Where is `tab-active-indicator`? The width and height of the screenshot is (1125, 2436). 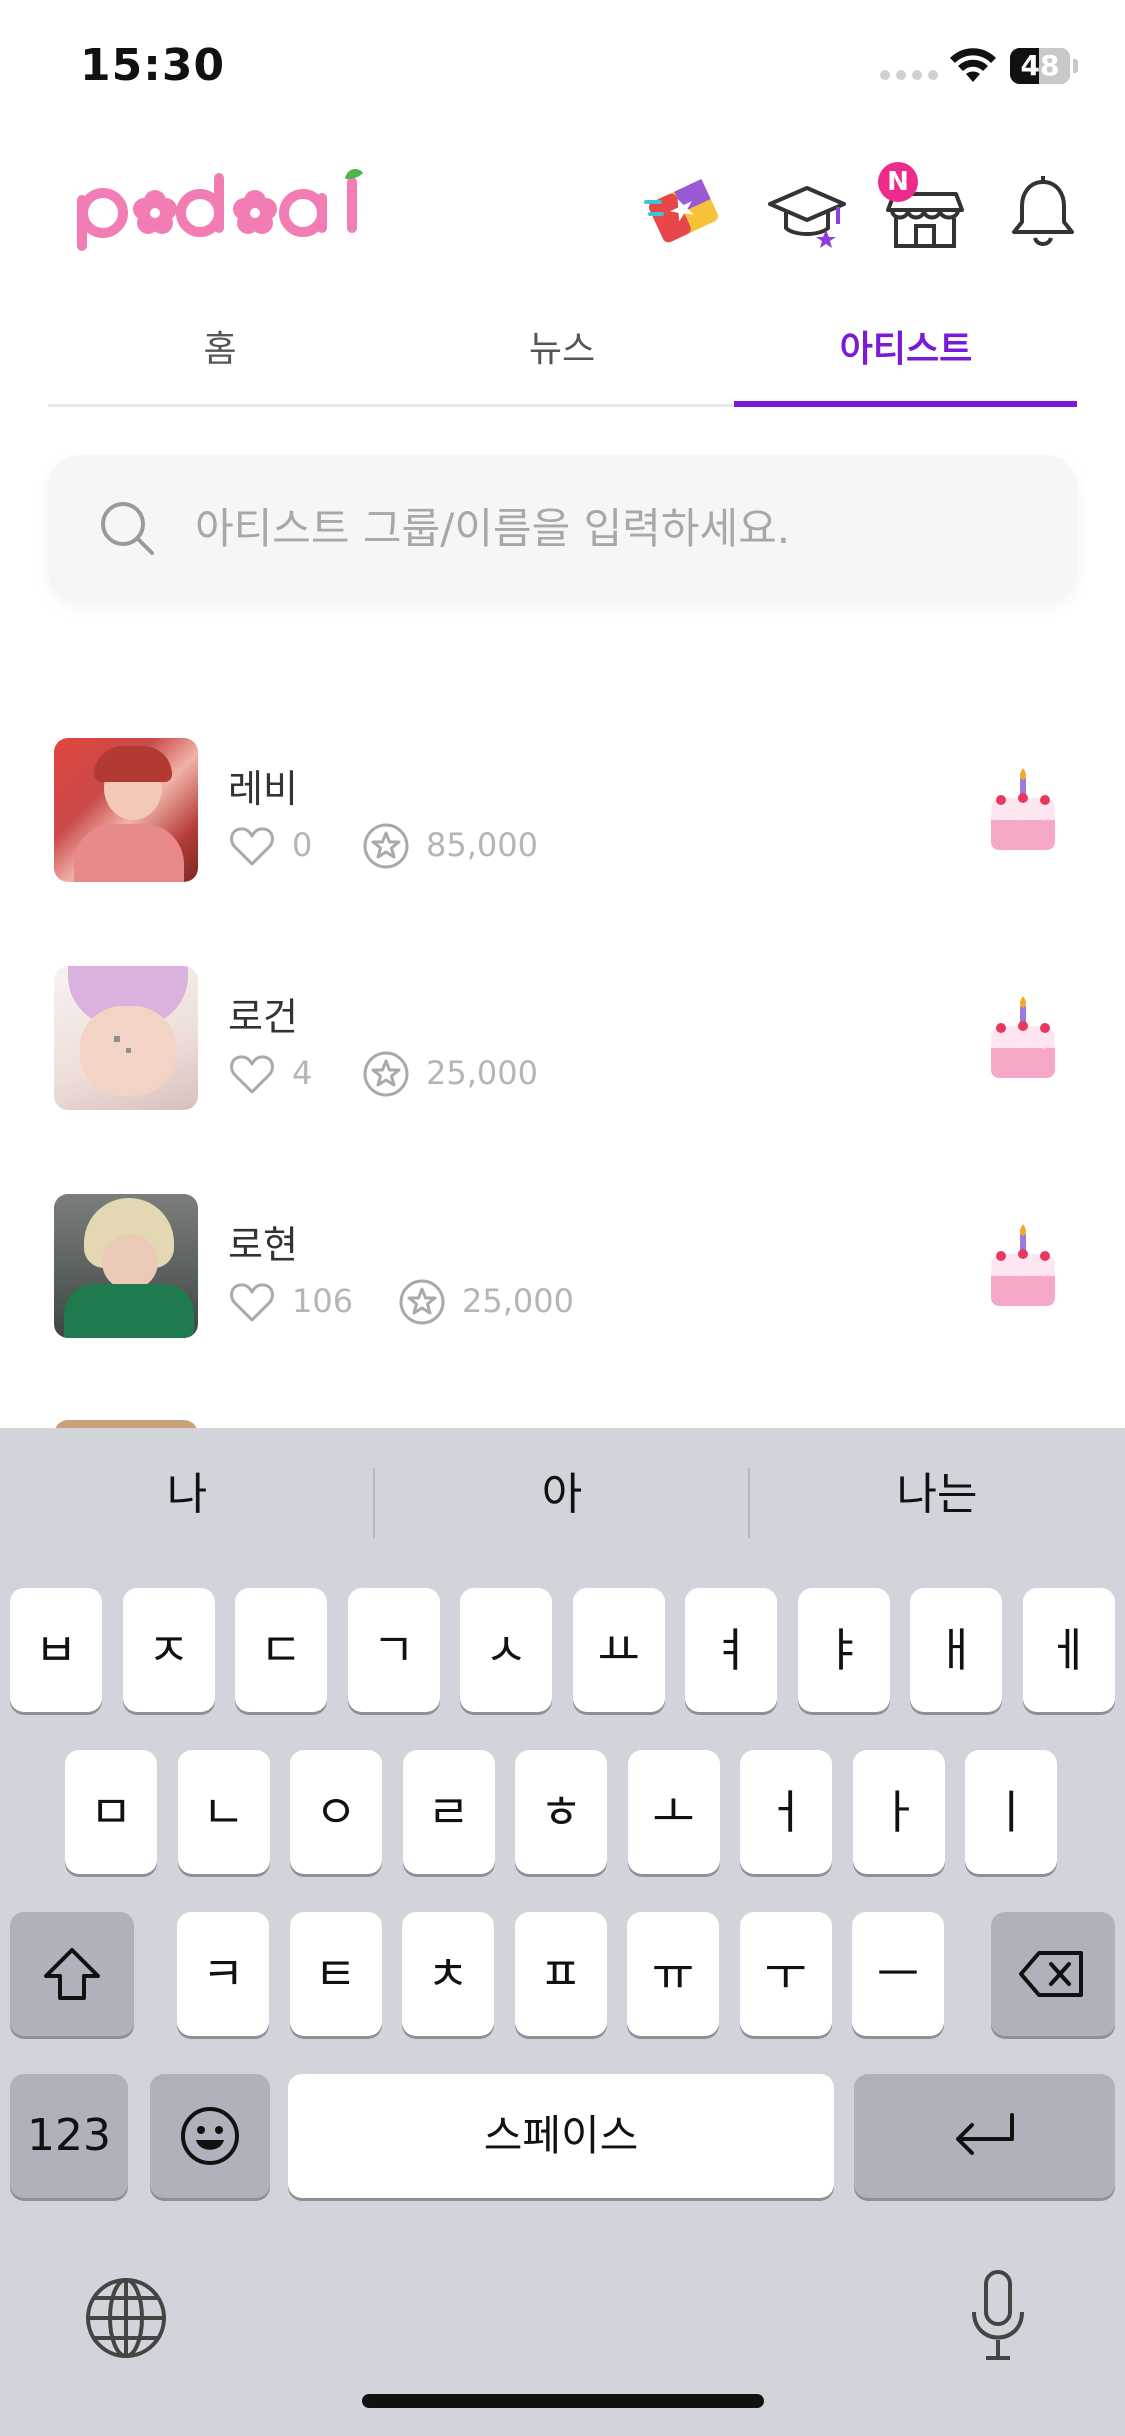
tab-active-indicator is located at coordinates (905, 404).